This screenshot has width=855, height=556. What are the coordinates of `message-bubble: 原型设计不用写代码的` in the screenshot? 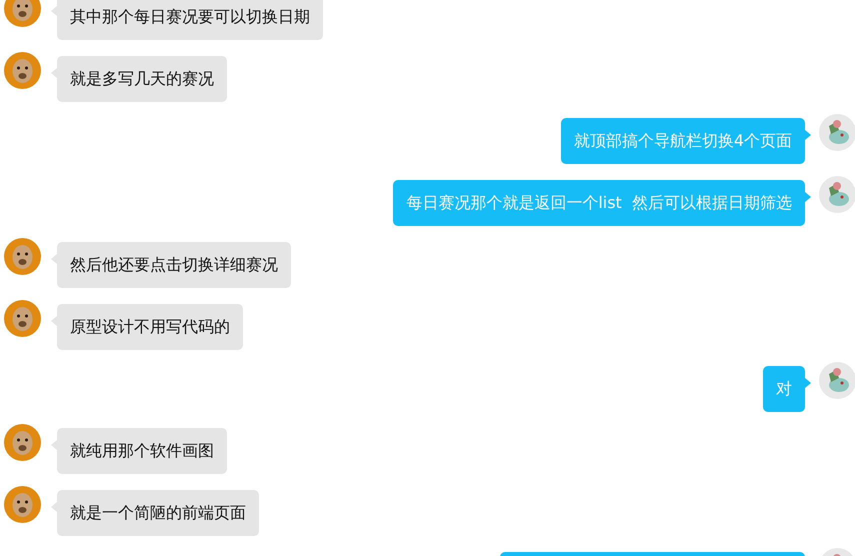 It's located at (150, 327).